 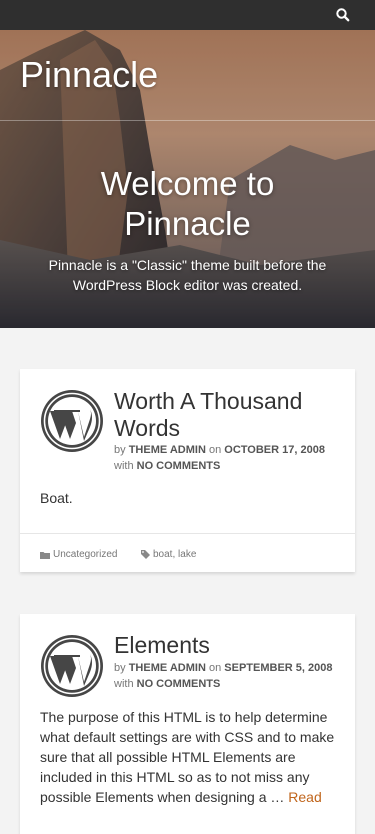 What do you see at coordinates (89, 75) in the screenshot?
I see `site-title: Pinnacle` at bounding box center [89, 75].